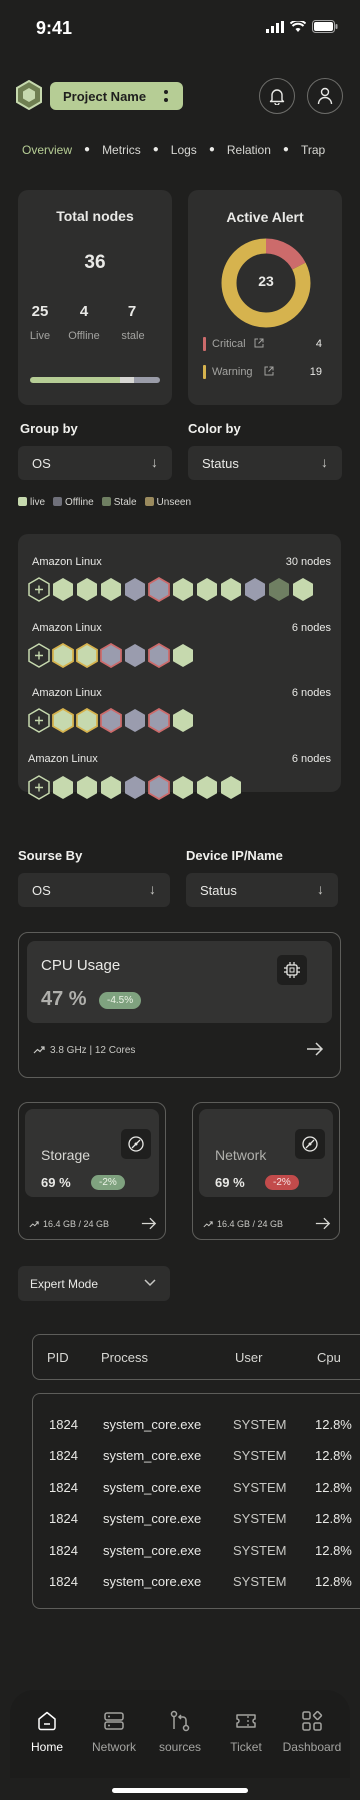  What do you see at coordinates (312, 1731) in the screenshot?
I see `nav-dashboard: Dashboard` at bounding box center [312, 1731].